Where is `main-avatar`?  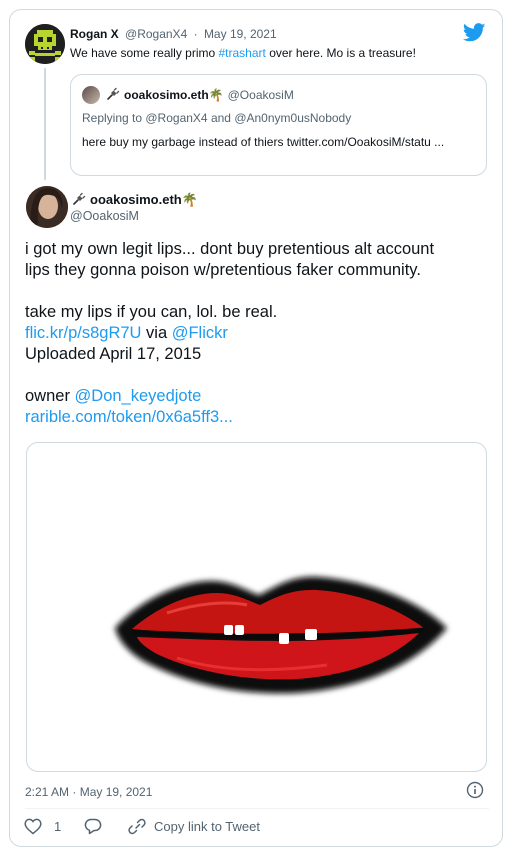
main-avatar is located at coordinates (47, 207).